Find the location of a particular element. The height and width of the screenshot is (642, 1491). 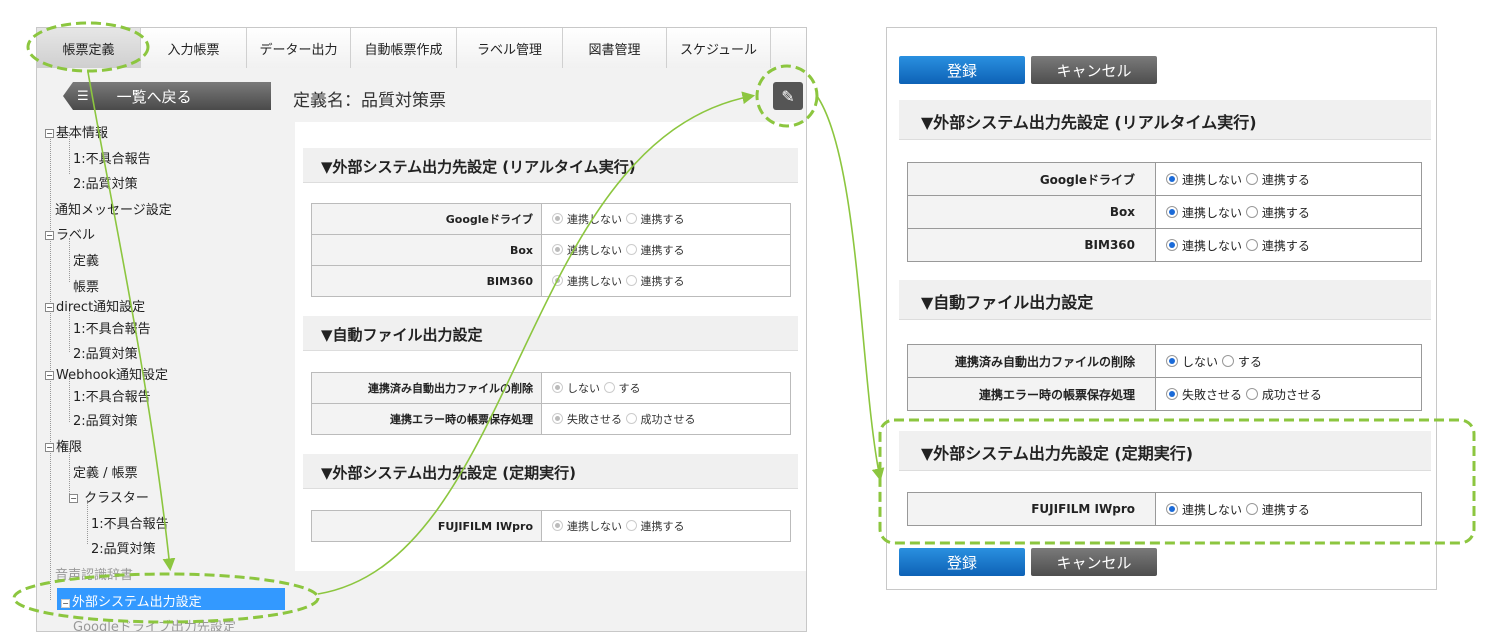

tree-voice-dictionary: 音声認識辞書 is located at coordinates (94, 573).